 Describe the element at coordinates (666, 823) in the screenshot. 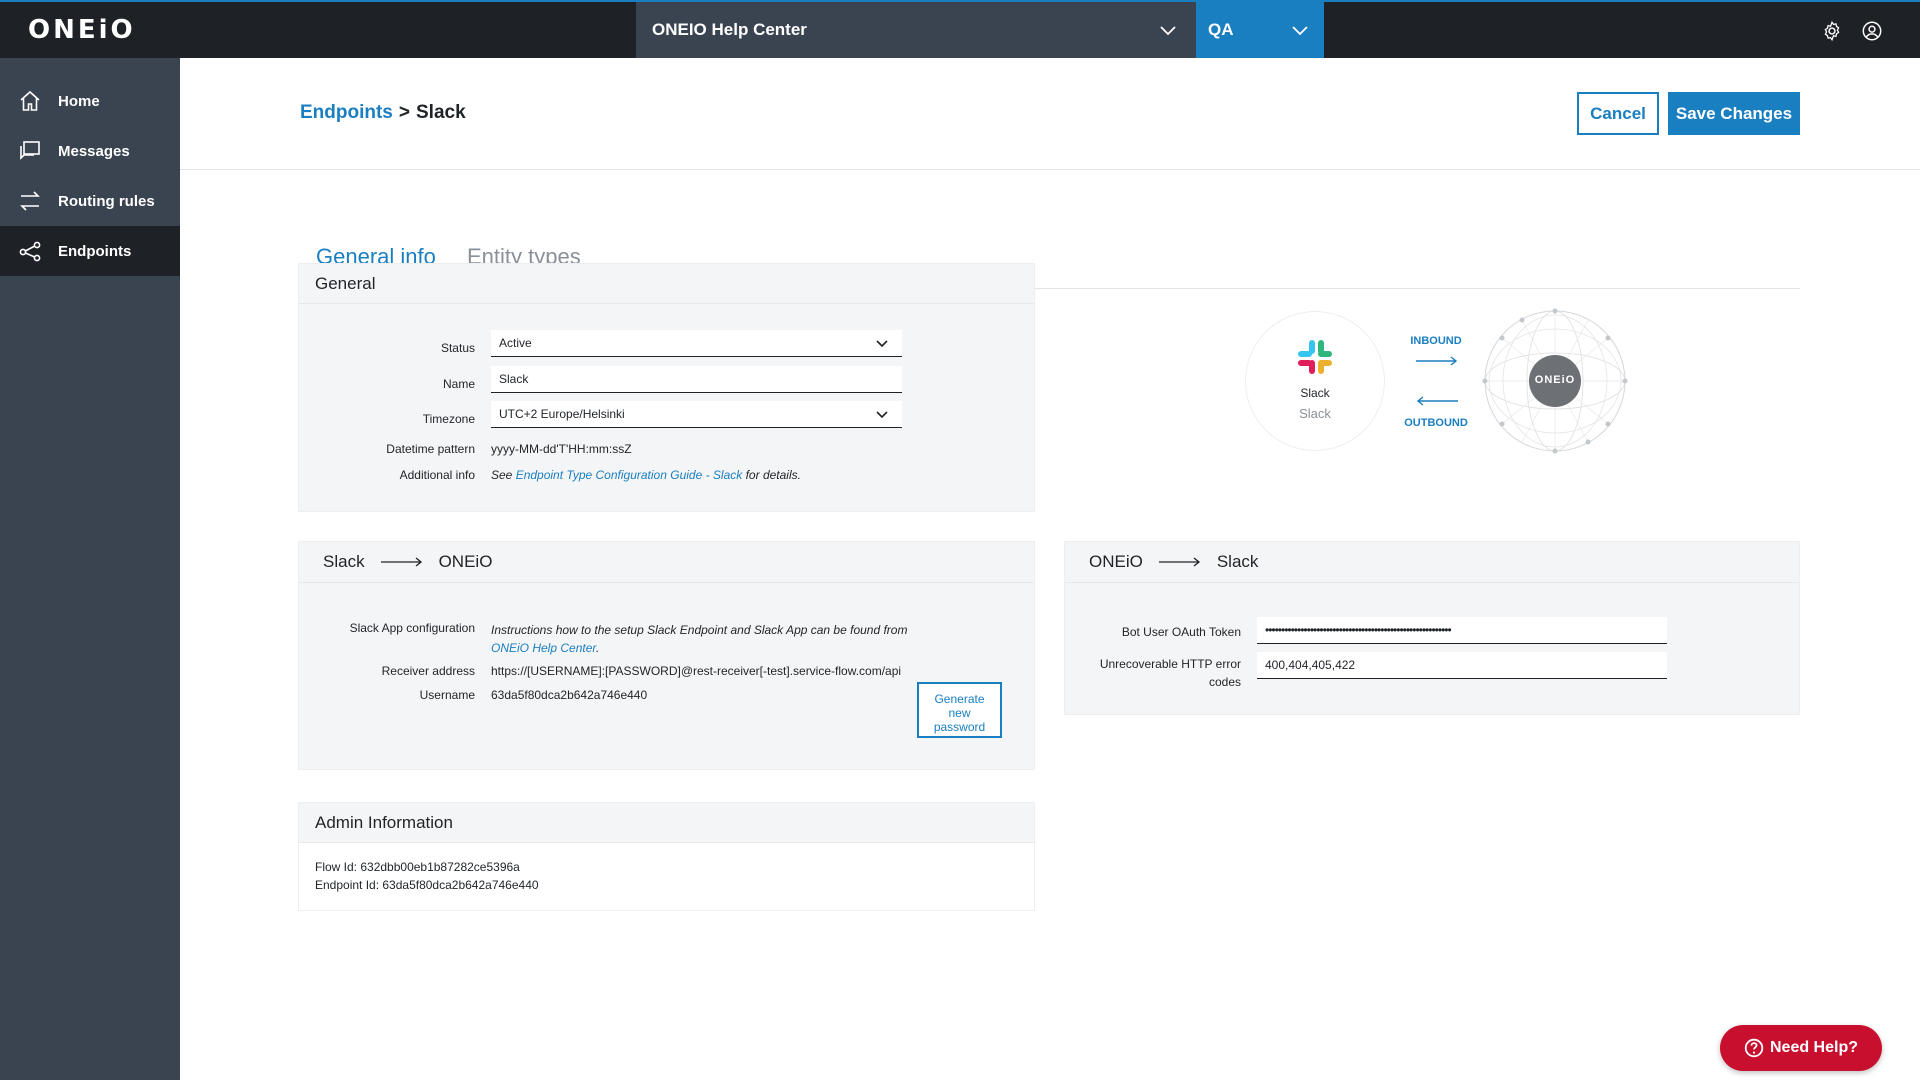

I see `admin-panel-title: Admin Information` at that location.